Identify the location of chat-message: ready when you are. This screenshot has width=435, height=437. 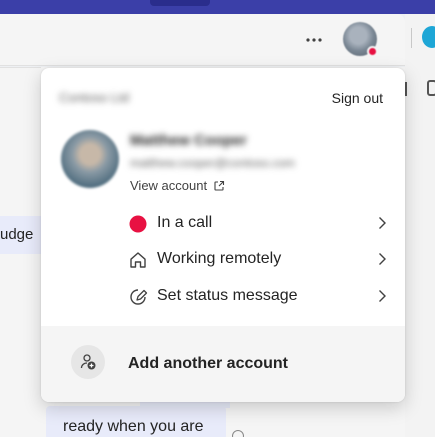
(136, 421).